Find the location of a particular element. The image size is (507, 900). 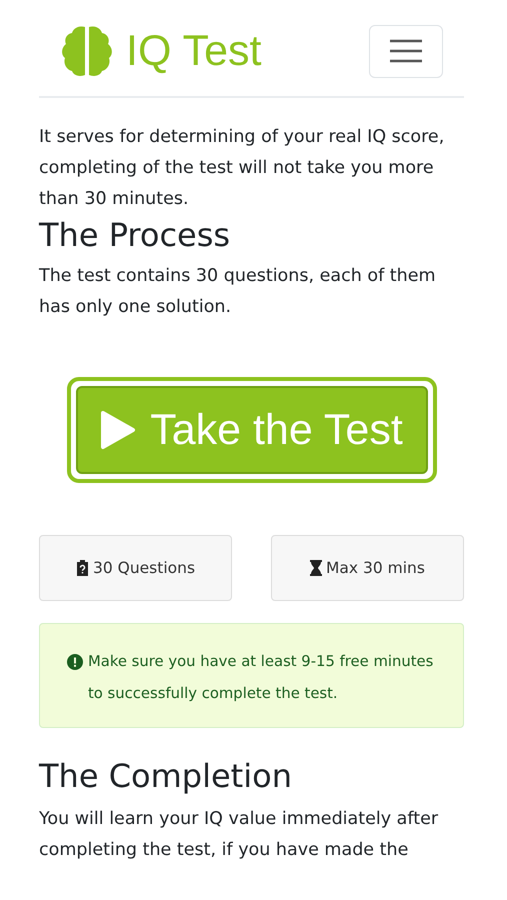

exclamation-circle-icon is located at coordinates (75, 662).